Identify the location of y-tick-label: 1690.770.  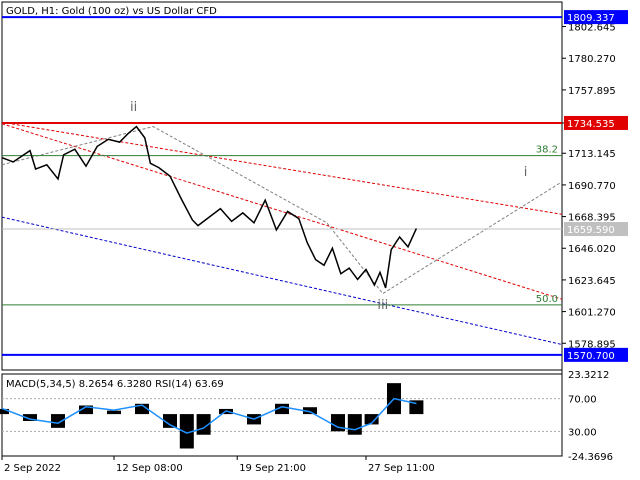
(592, 186).